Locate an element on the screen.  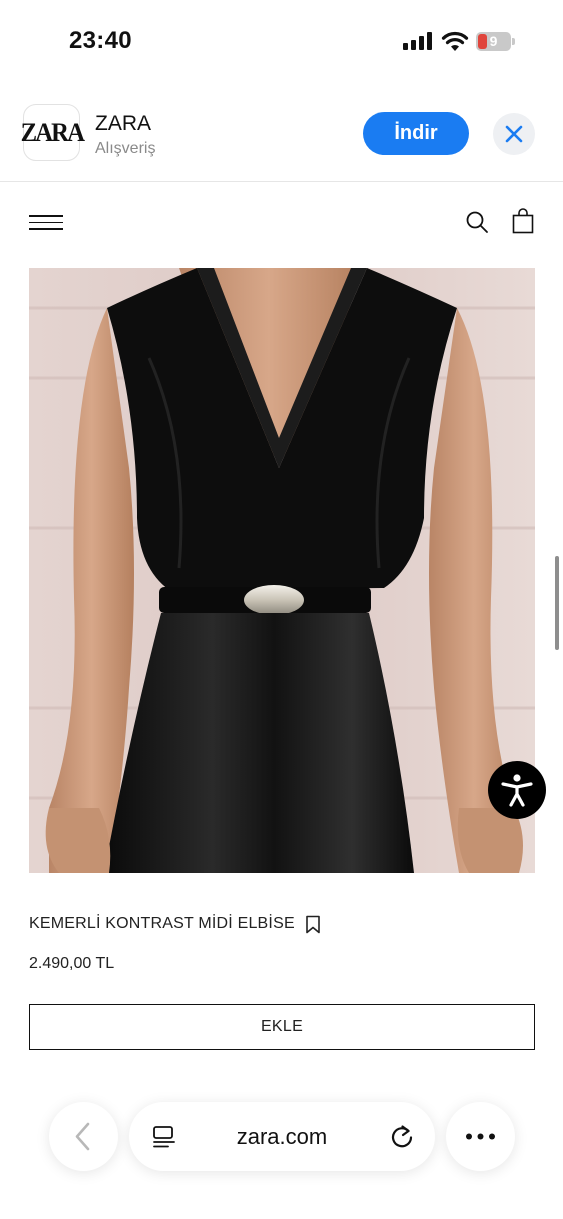
status-time: 23:40 is located at coordinates (100, 40).